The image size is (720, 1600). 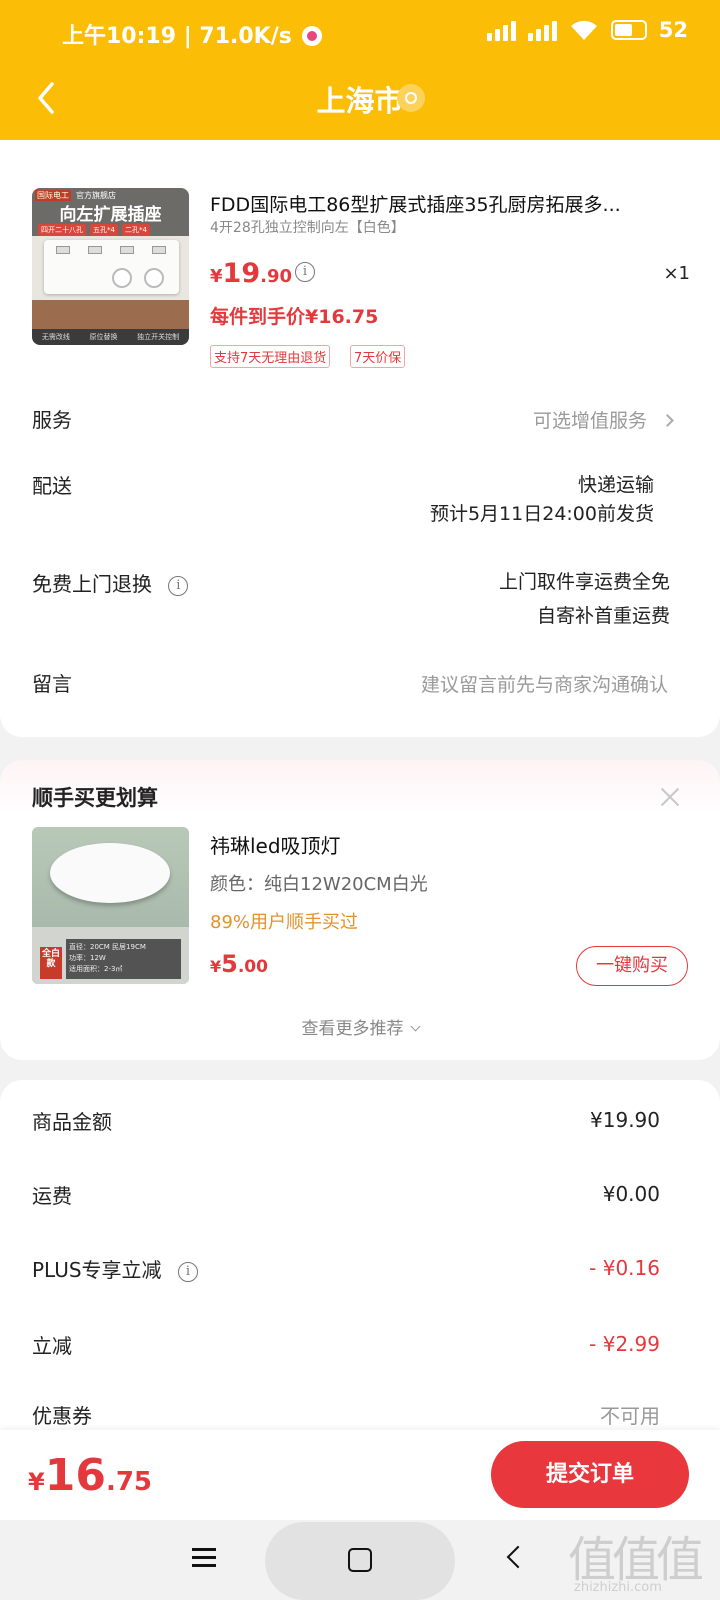 I want to click on recommend-title: 顺手买更划算, so click(x=95, y=798).